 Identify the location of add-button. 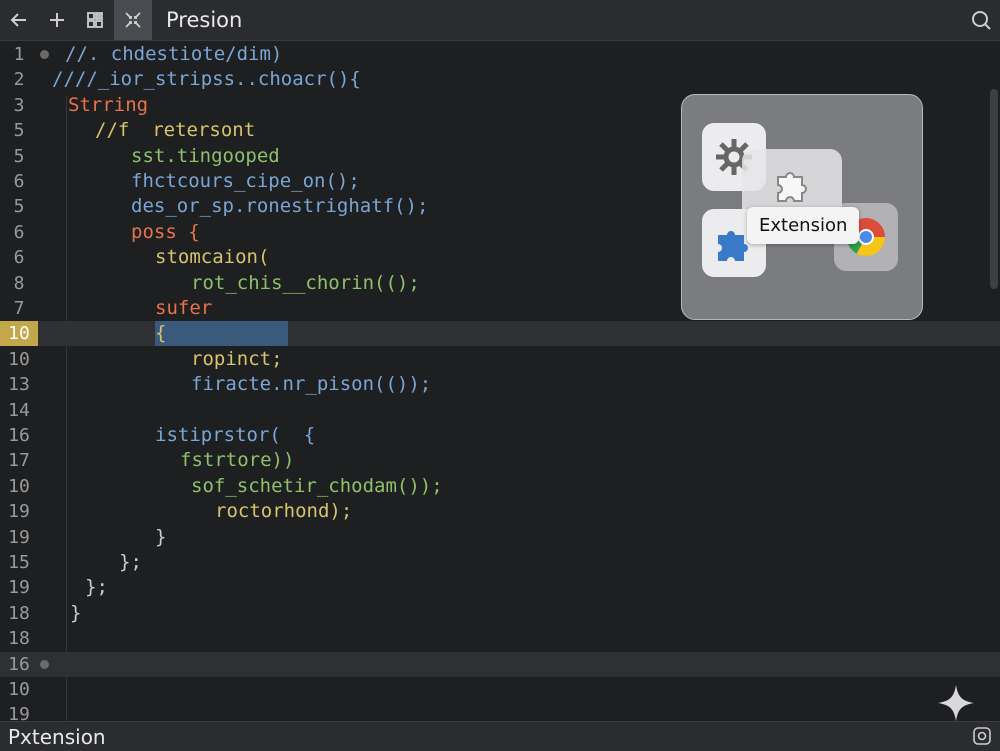
(57, 20).